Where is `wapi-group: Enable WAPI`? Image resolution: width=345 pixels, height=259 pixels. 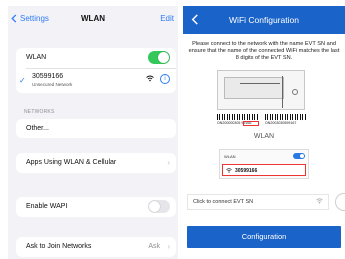
wapi-group: Enable WAPI is located at coordinates (96, 207).